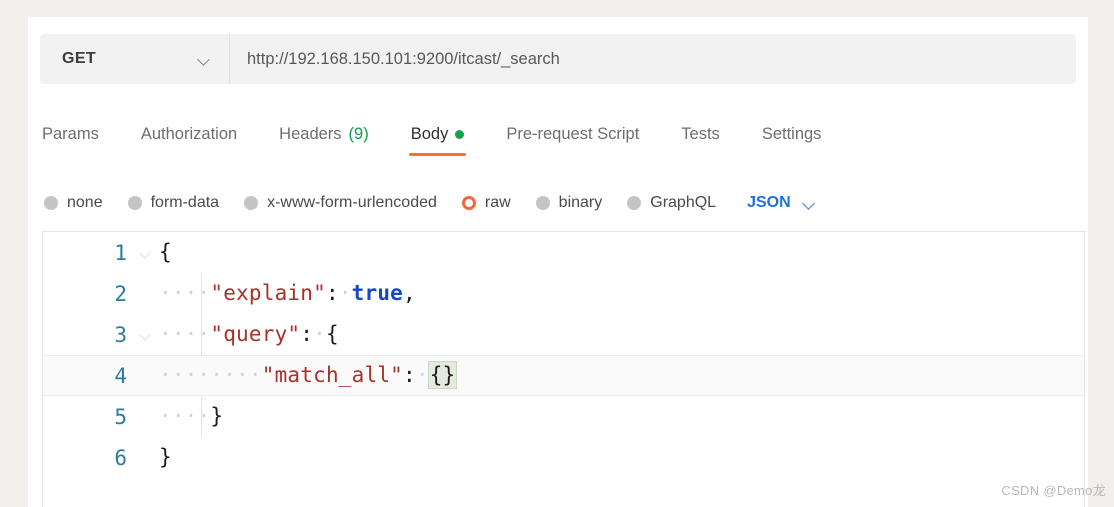 This screenshot has height=507, width=1114. I want to click on tab-count-badge: (9), so click(358, 134).